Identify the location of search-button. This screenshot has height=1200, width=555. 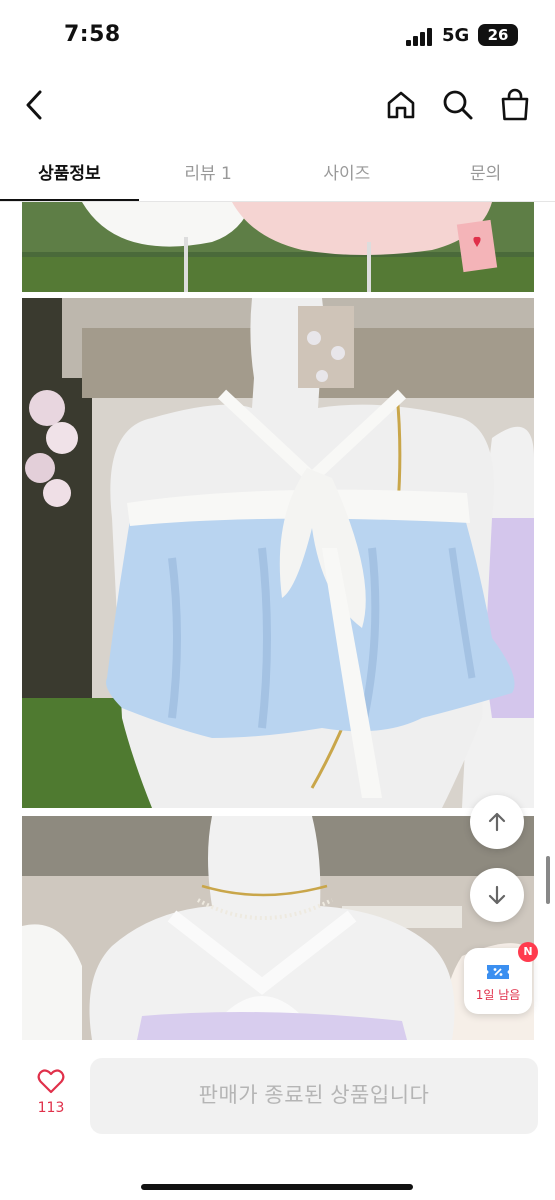
(458, 105).